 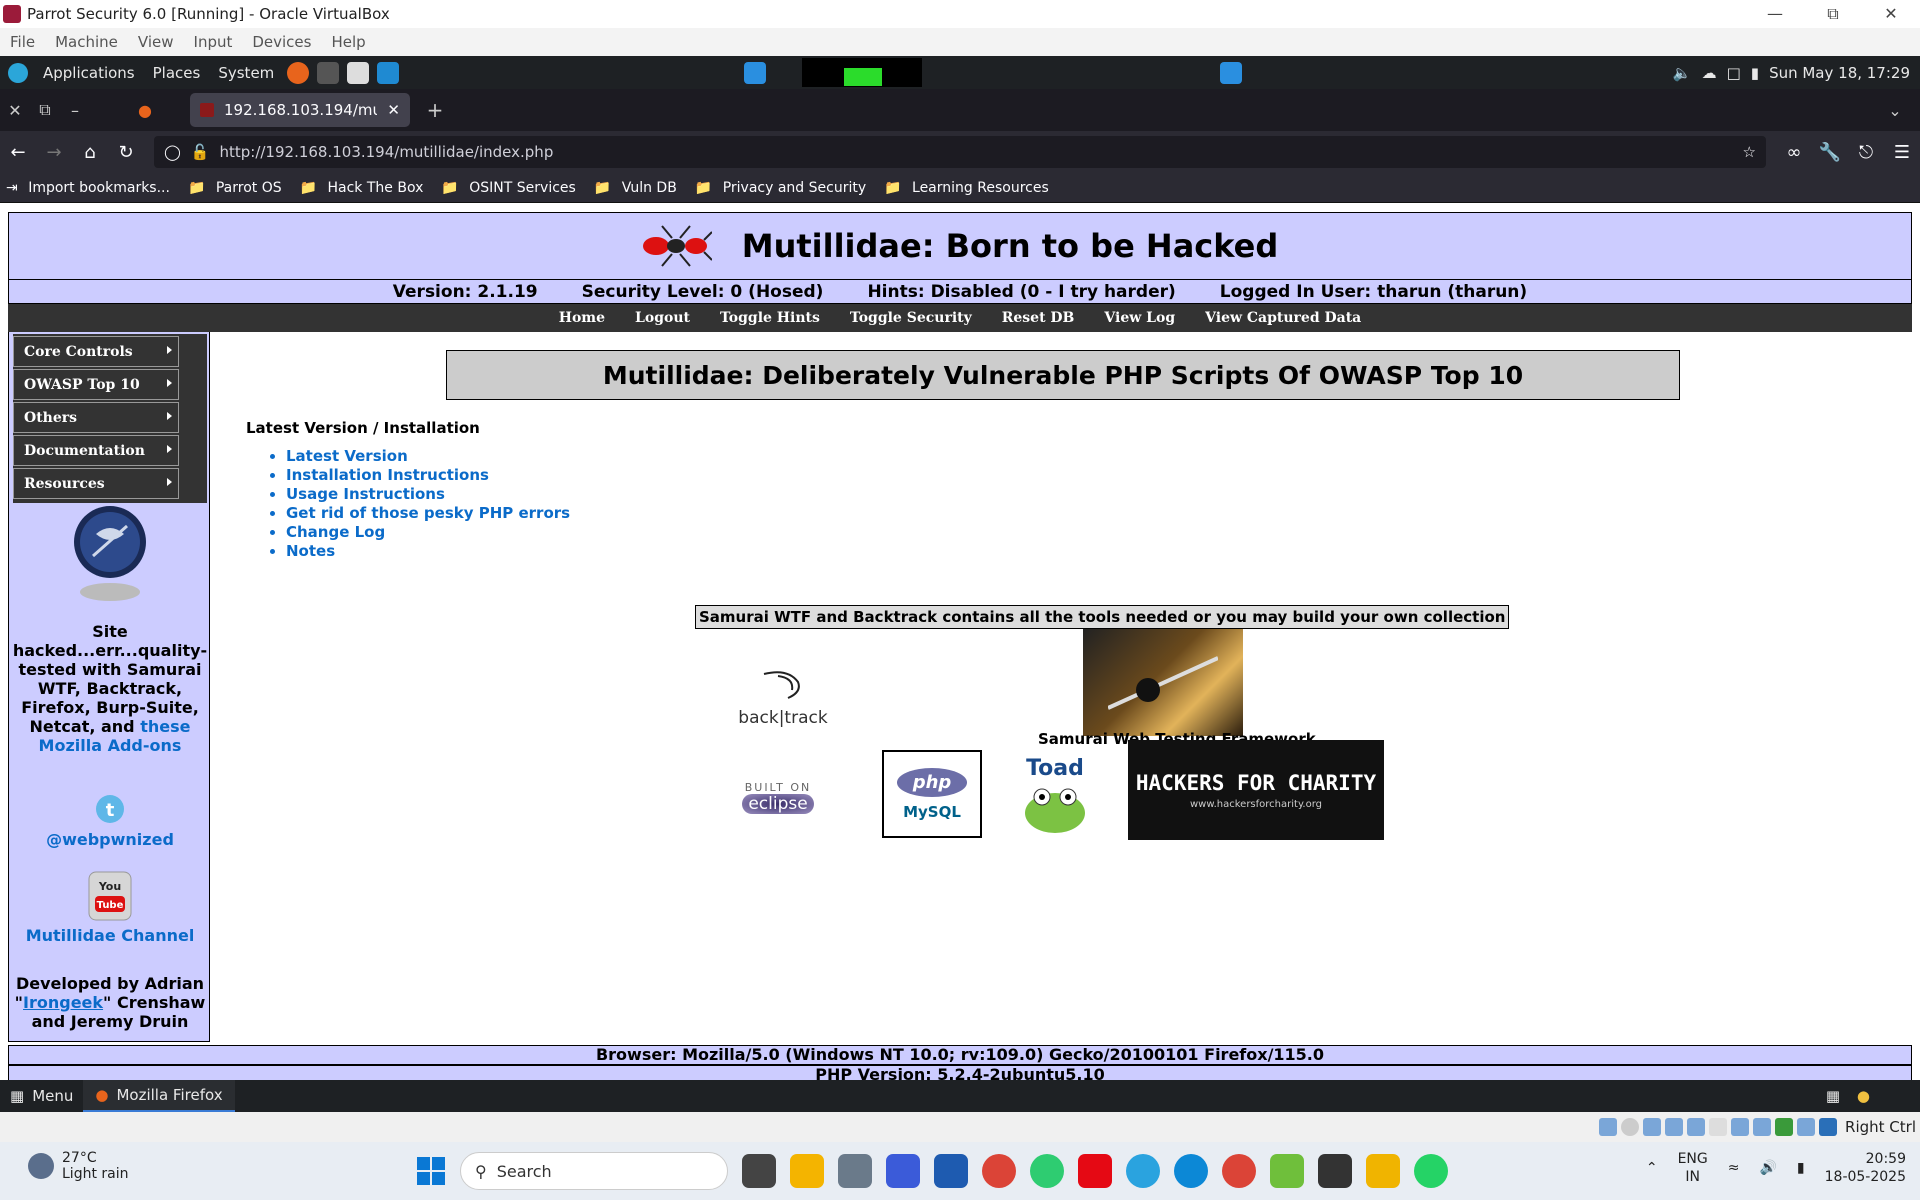 I want to click on mouse-integration-icon, so click(x=1806, y=1127).